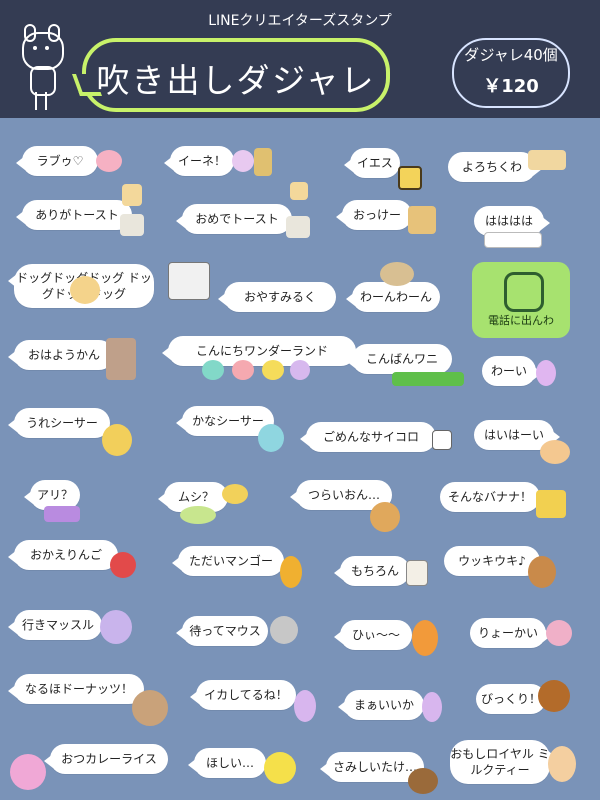 The width and height of the screenshot is (600, 800). Describe the element at coordinates (542, 572) in the screenshot. I see `monkey-icon` at that location.